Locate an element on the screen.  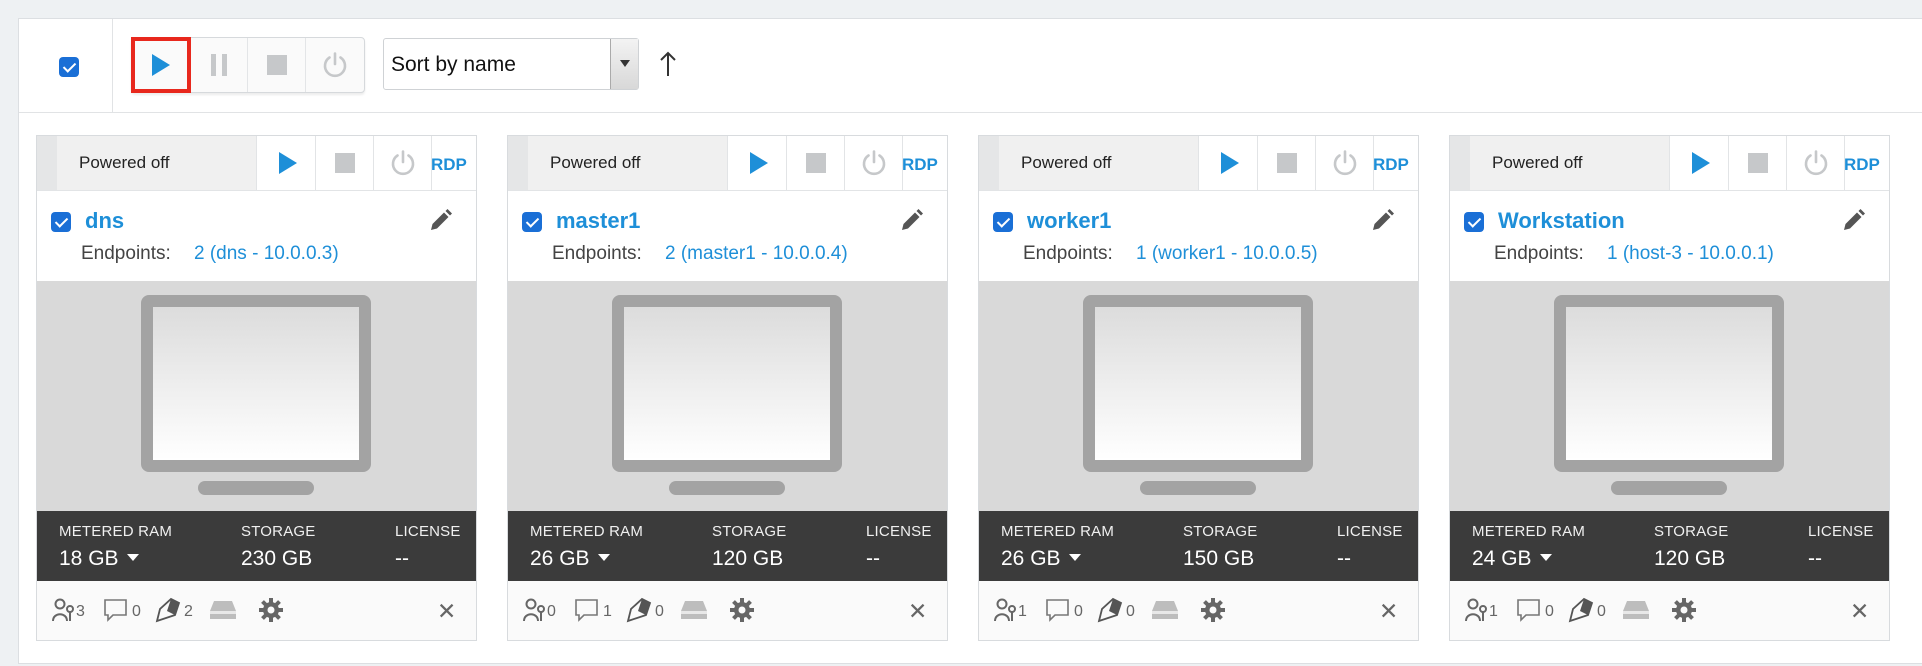
sort-select: Sort by name is located at coordinates (511, 64).